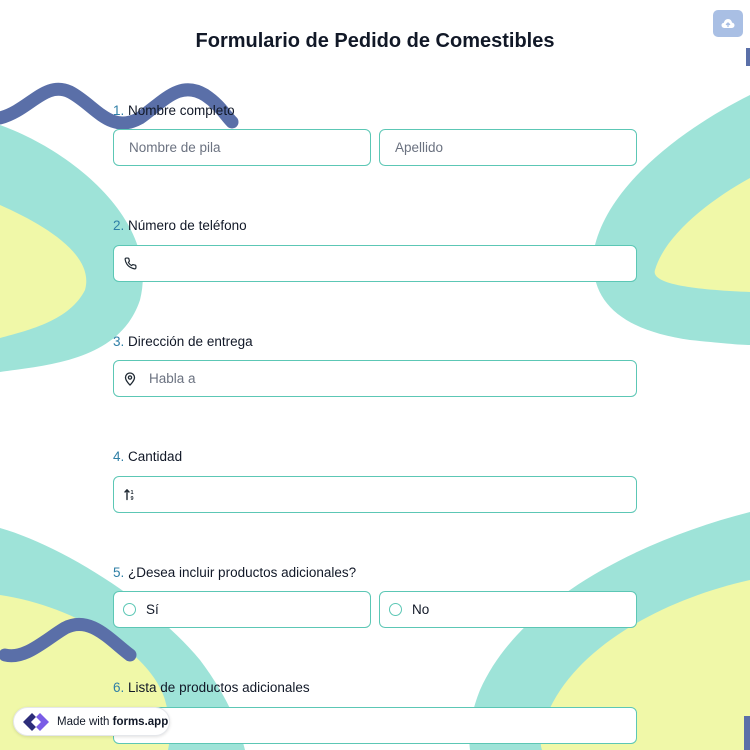  What do you see at coordinates (83, 721) in the screenshot?
I see `badge-prefix: Made with` at bounding box center [83, 721].